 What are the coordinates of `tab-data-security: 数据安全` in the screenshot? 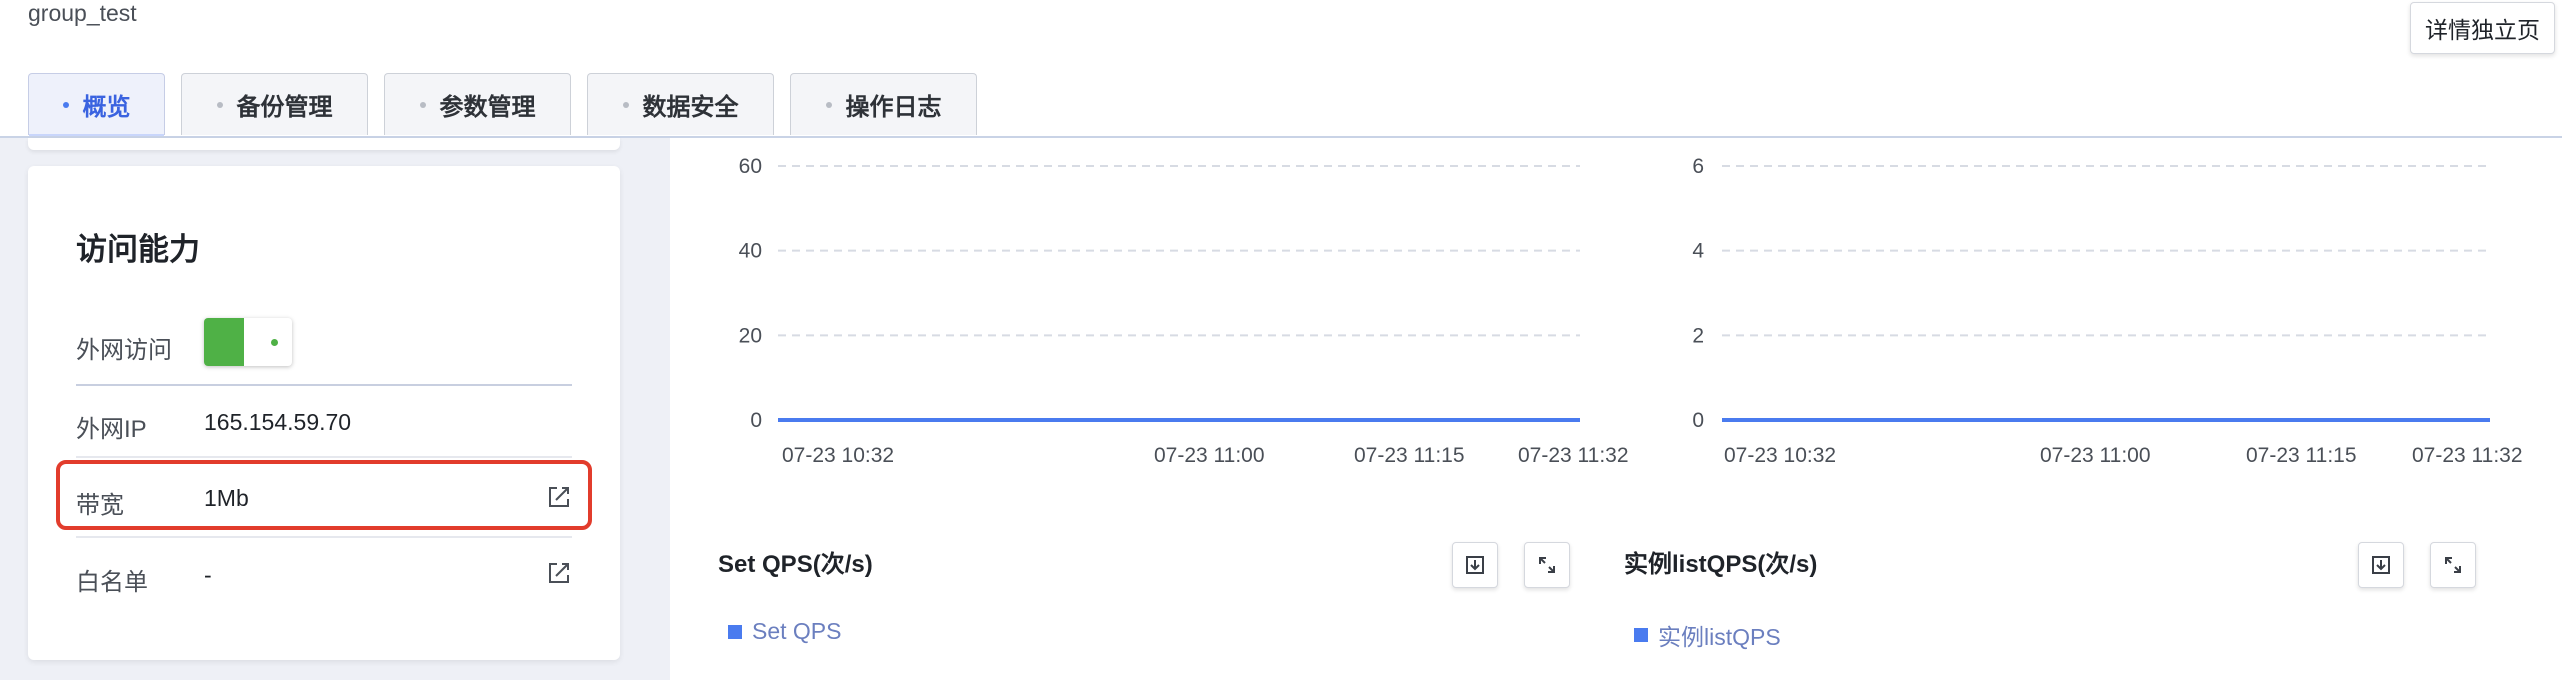 It's located at (680, 104).